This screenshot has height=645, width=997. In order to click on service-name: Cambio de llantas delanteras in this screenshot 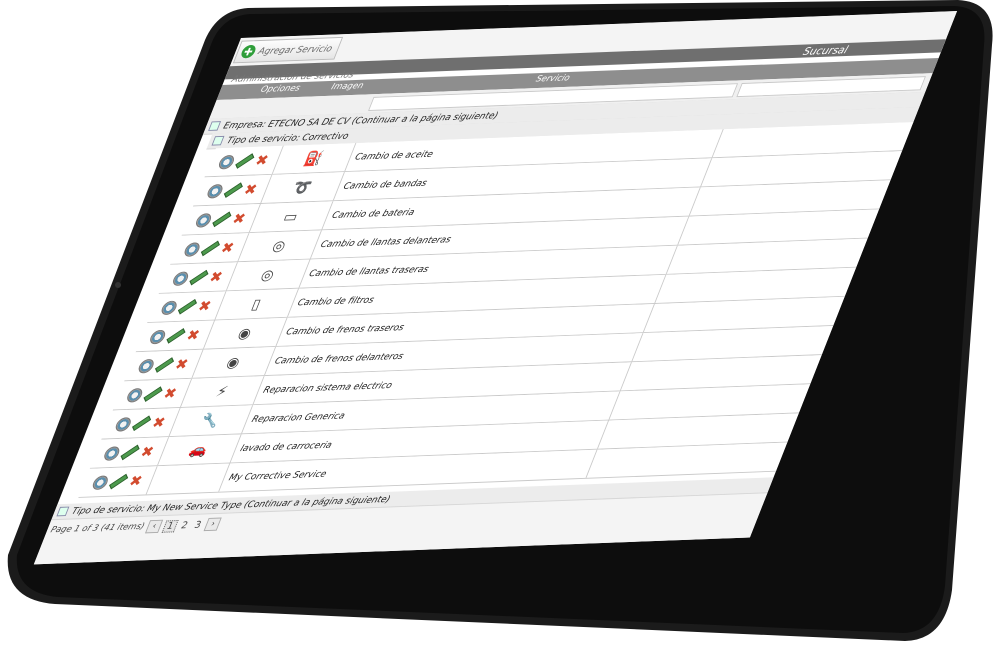, I will do `click(386, 242)`.